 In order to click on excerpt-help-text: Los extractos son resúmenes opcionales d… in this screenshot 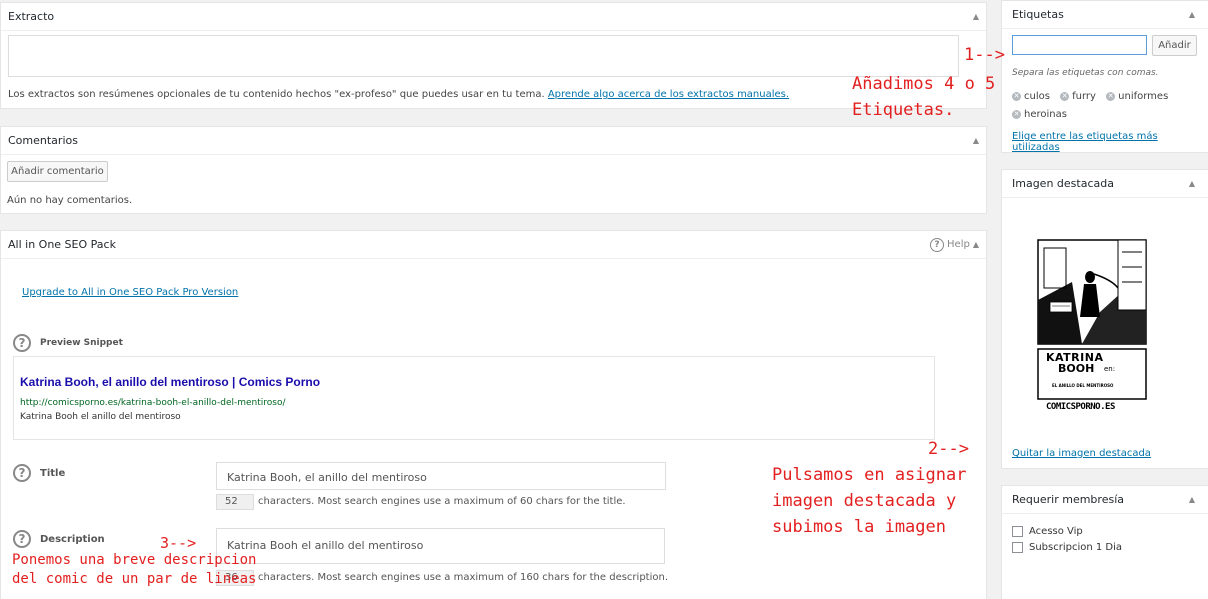, I will do `click(276, 94)`.